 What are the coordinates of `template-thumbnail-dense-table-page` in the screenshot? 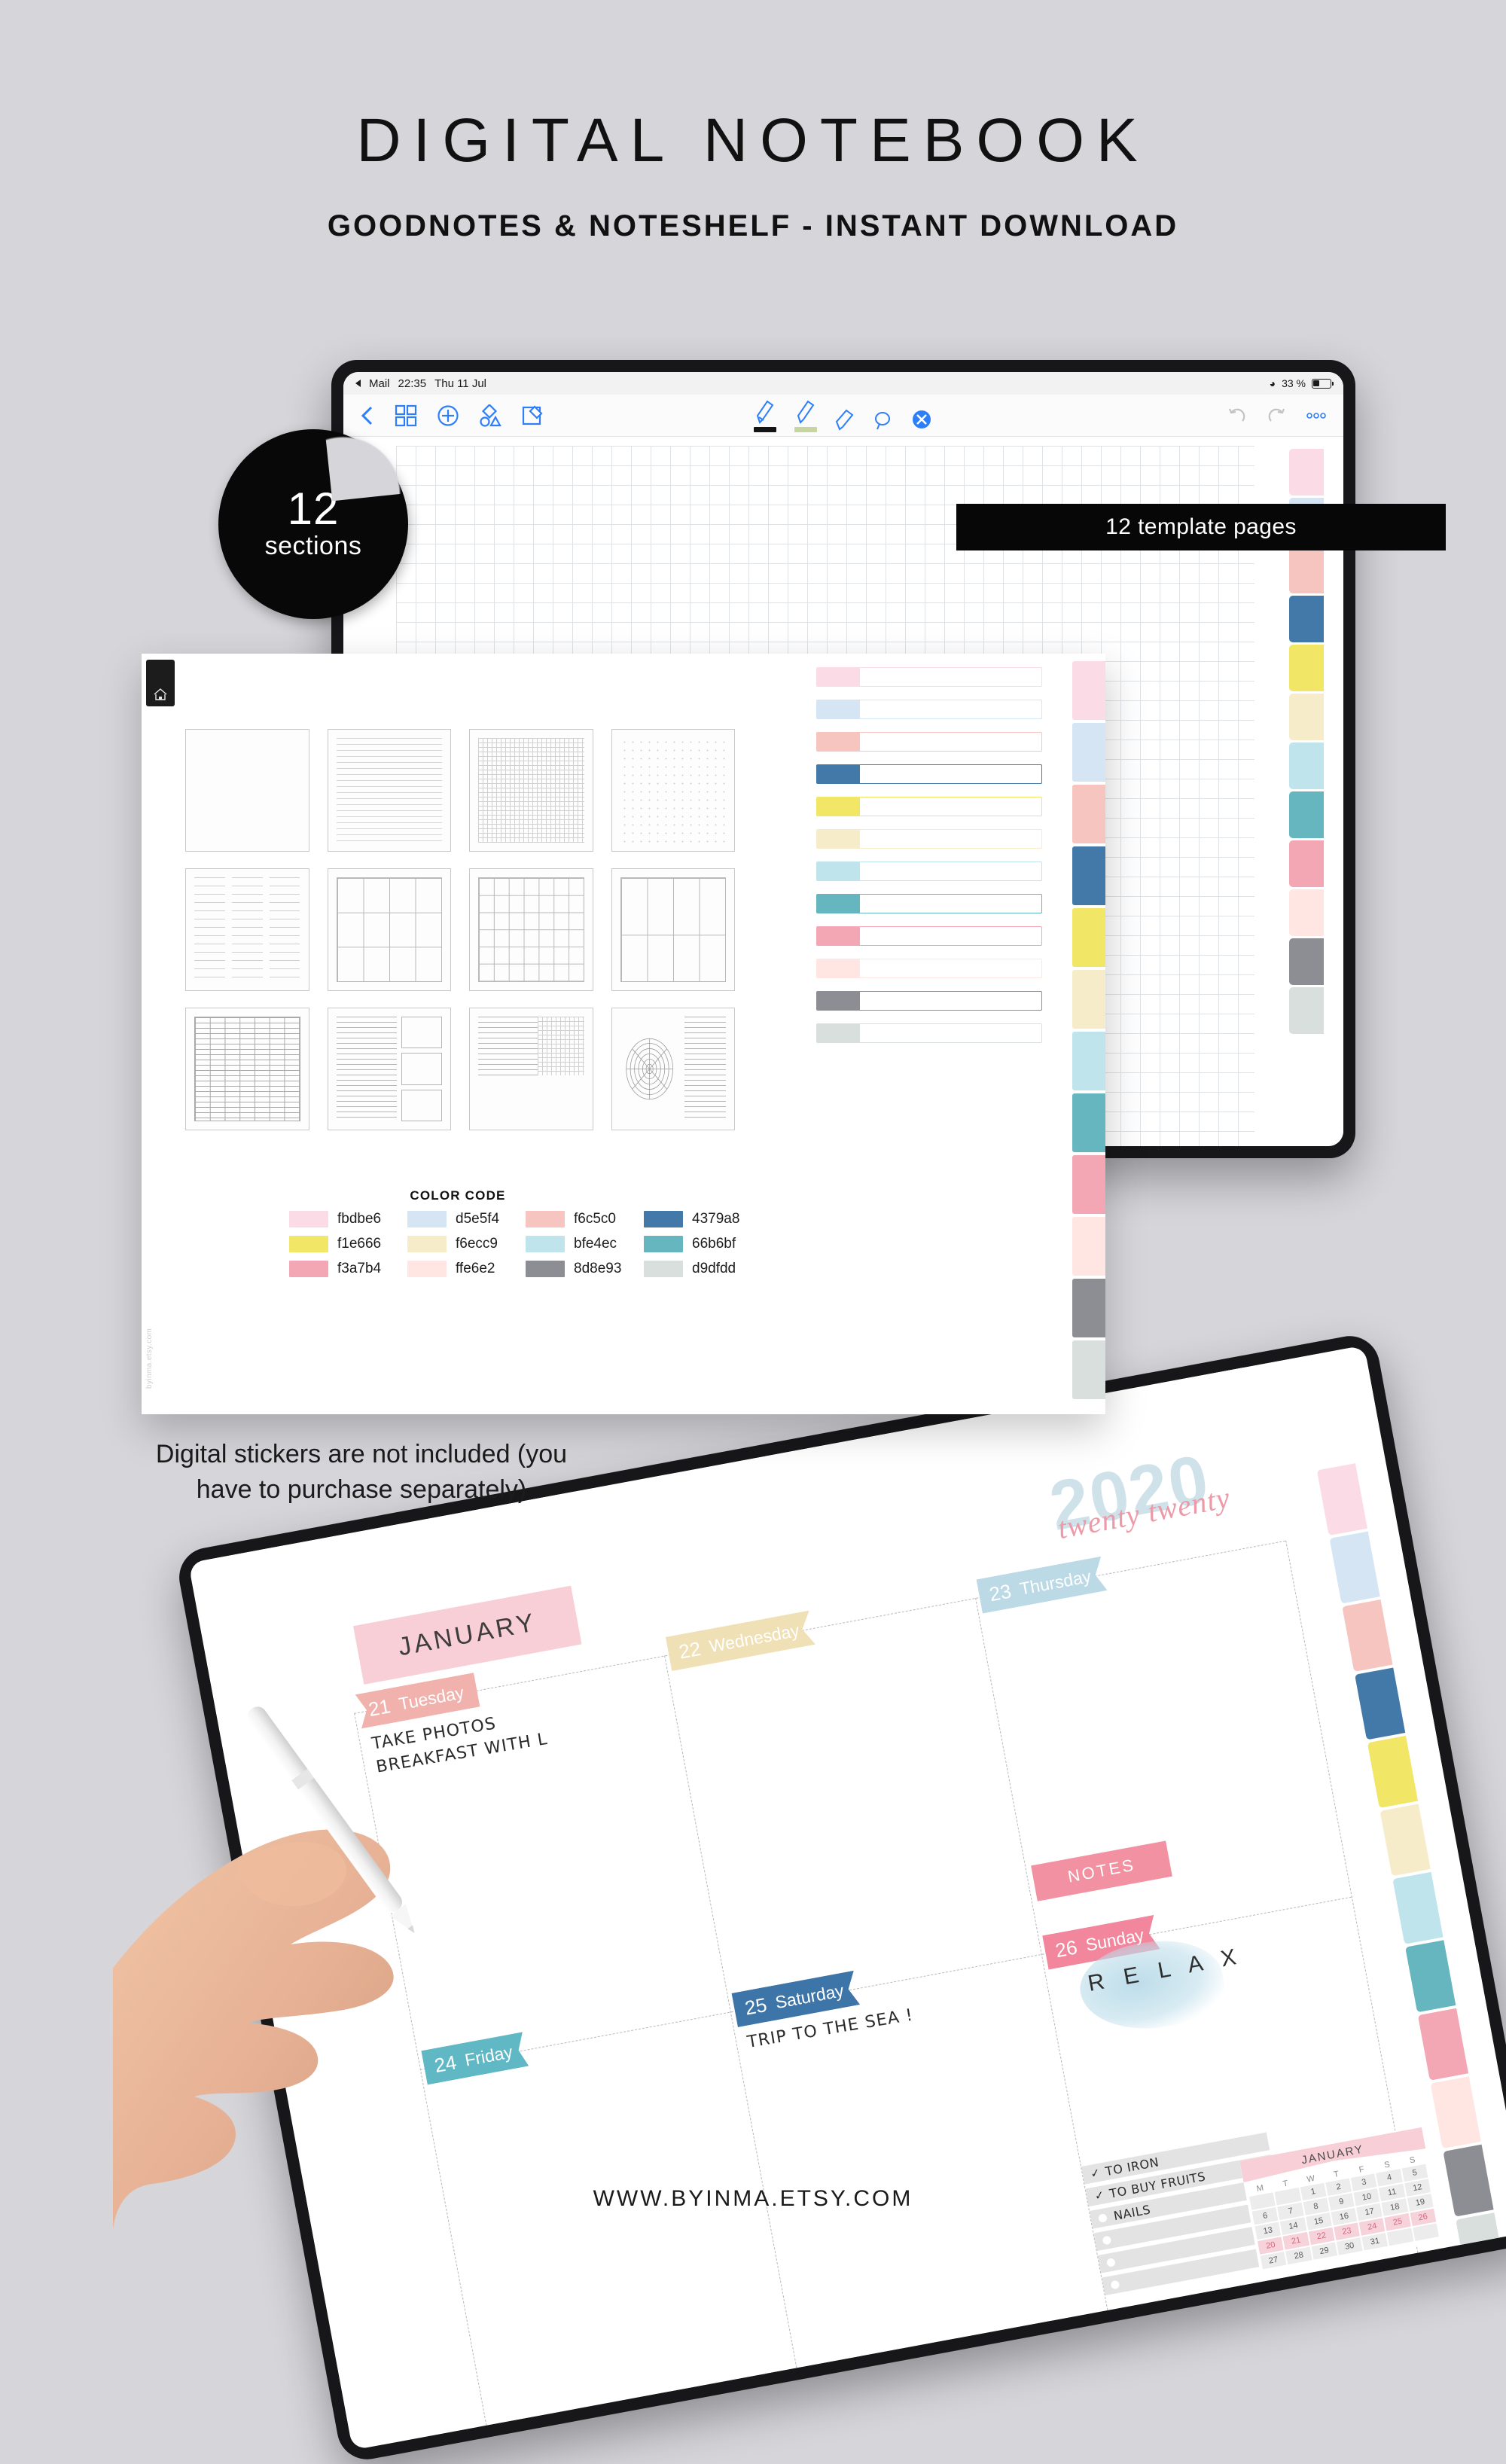 It's located at (247, 1069).